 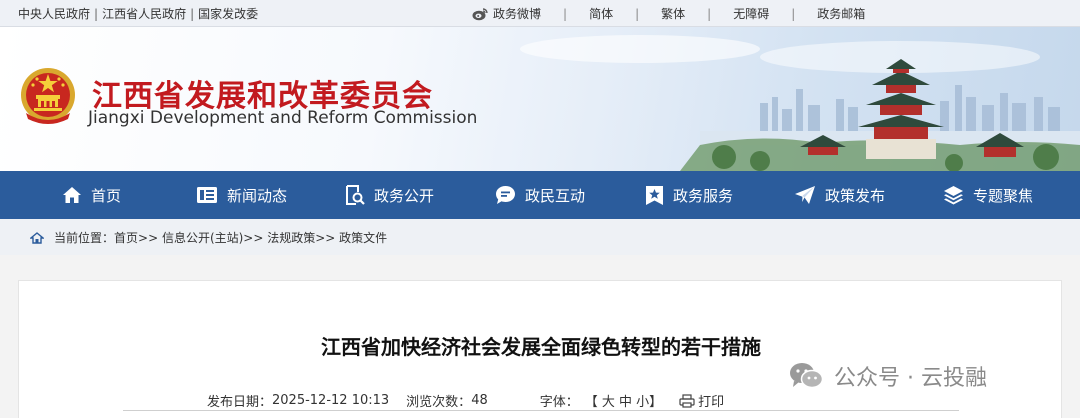 What do you see at coordinates (207, 195) in the screenshot?
I see `news-icon` at bounding box center [207, 195].